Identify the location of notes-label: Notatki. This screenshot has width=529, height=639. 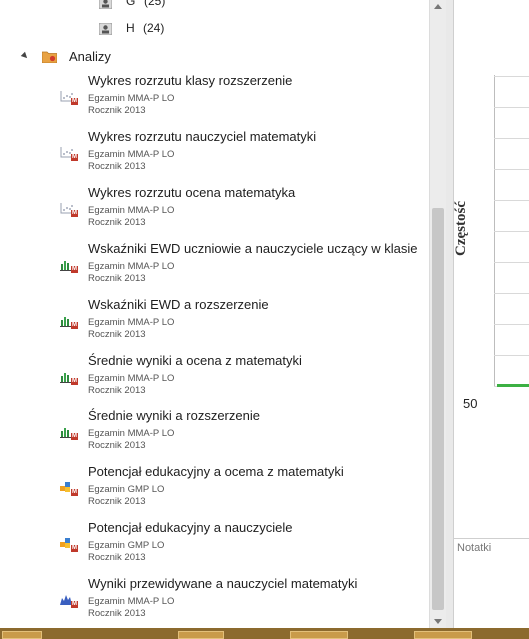
(474, 548).